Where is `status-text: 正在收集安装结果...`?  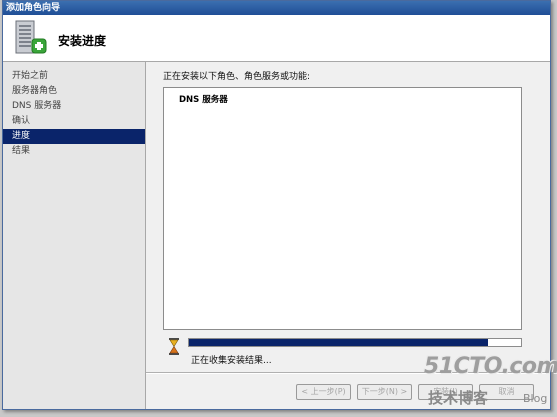
status-text: 正在收集安装结果... is located at coordinates (231, 361).